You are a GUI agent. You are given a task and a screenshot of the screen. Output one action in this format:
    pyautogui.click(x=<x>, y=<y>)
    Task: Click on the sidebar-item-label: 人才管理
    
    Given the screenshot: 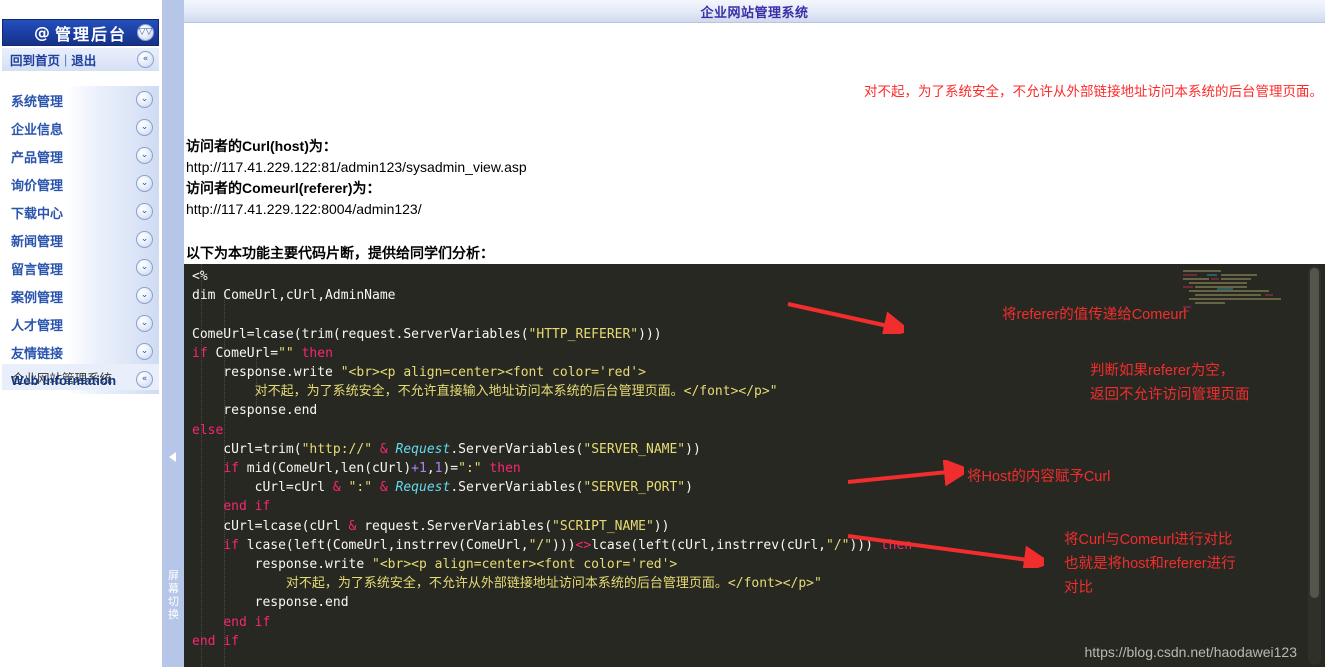 What is the action you would take?
    pyautogui.click(x=37, y=325)
    